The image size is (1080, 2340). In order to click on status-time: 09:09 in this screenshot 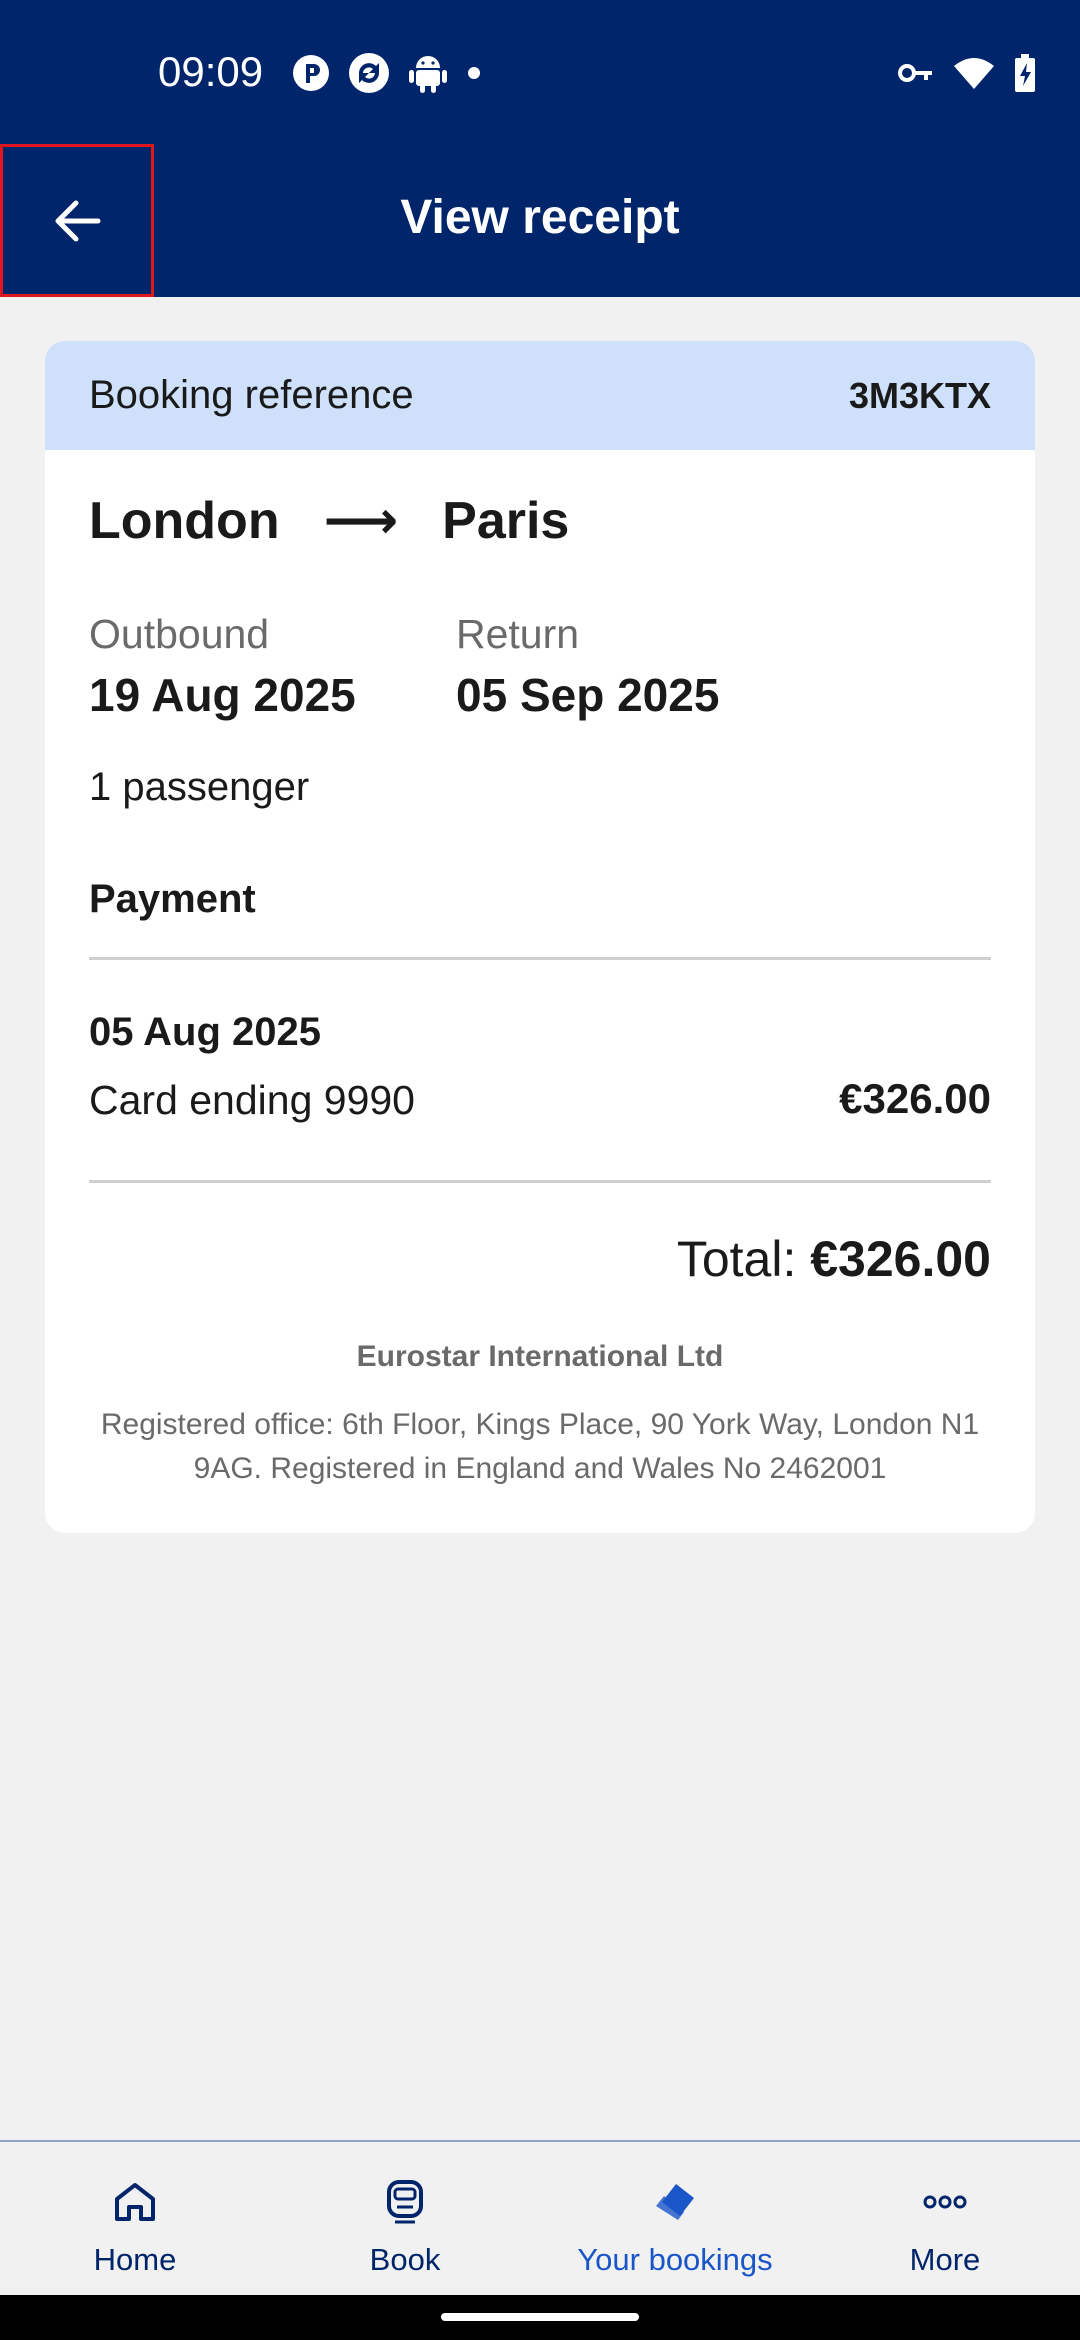, I will do `click(211, 71)`.